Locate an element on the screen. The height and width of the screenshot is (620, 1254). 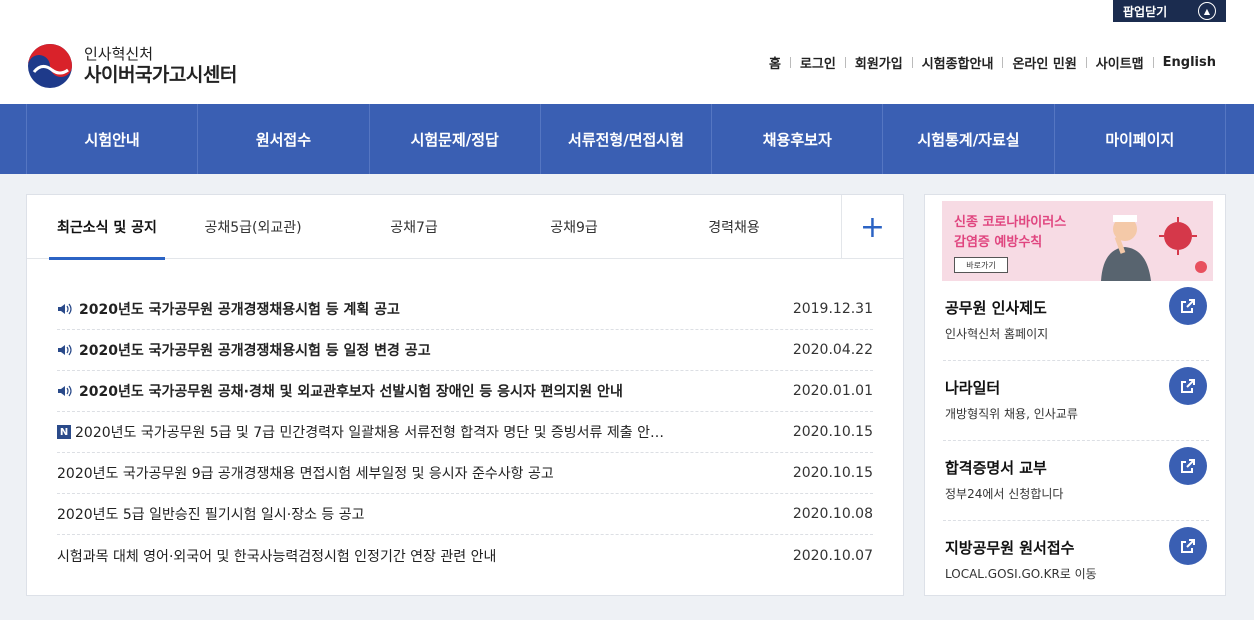
util-join-link: 회원가입 is located at coordinates (879, 62).